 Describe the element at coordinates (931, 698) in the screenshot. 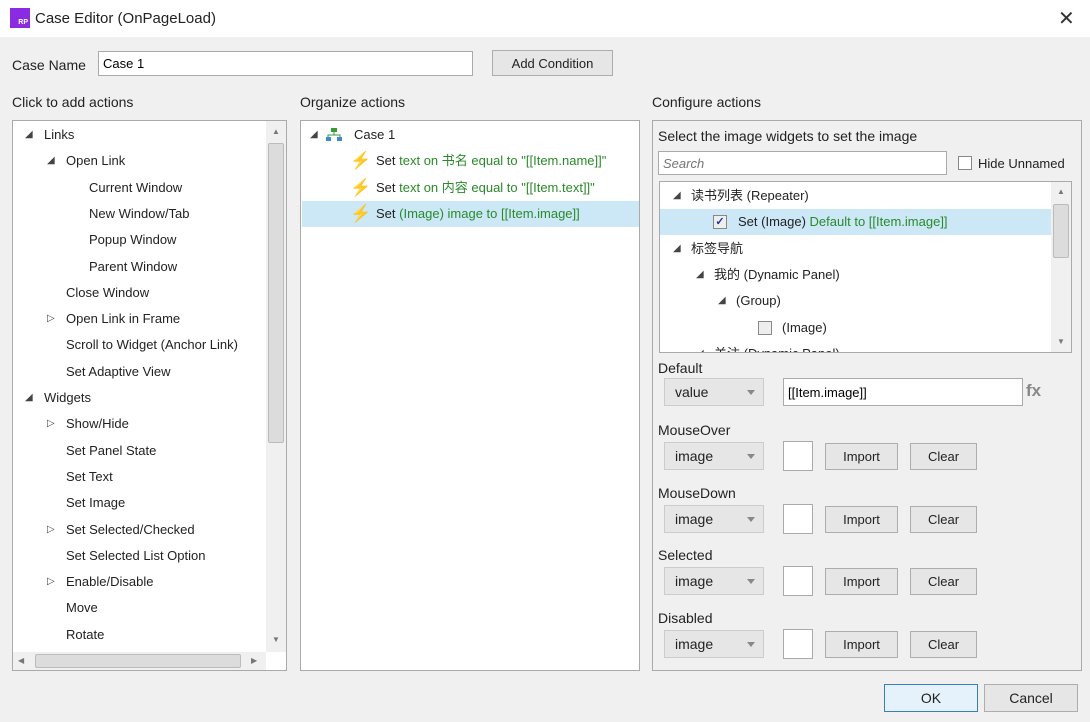

I see `ok-button: OK` at that location.